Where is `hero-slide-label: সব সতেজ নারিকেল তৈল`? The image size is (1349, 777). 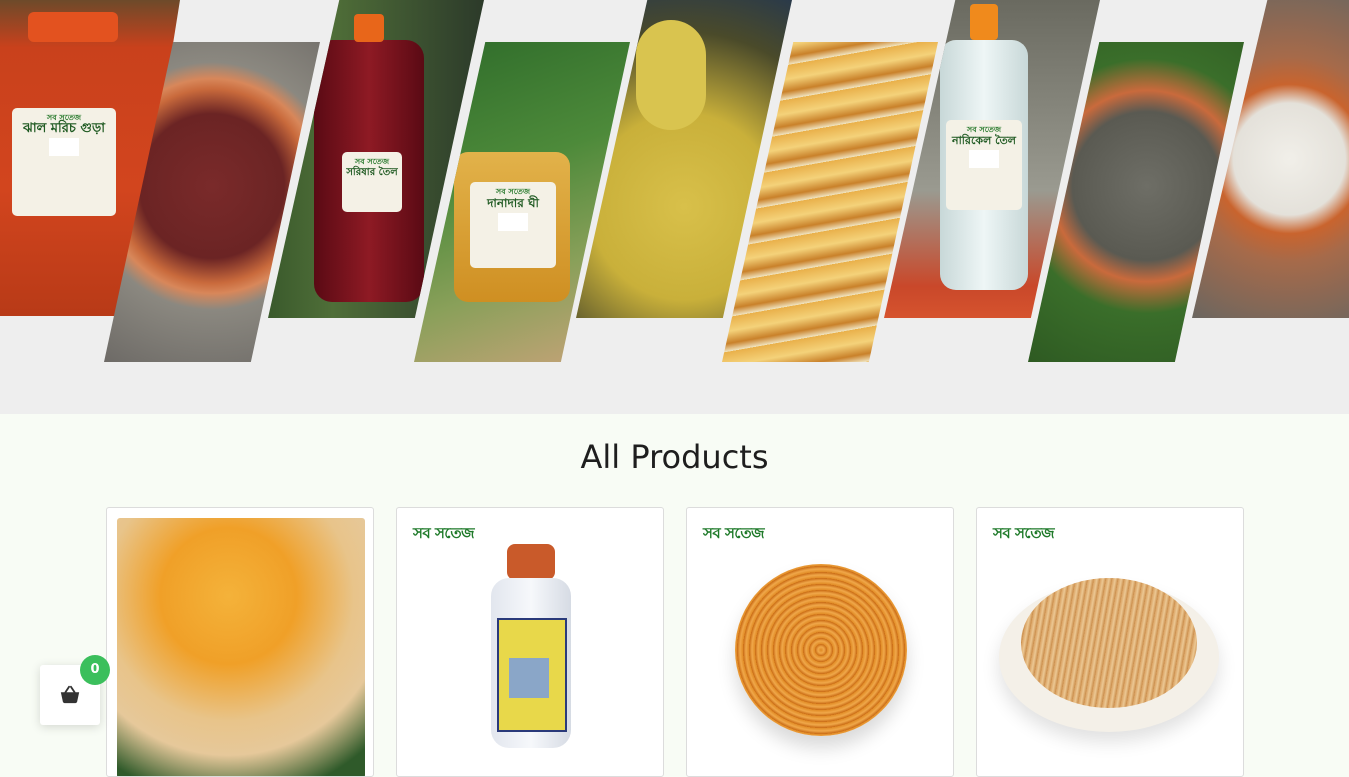
hero-slide-label: সব সতেজ নারিকেল তৈল is located at coordinates (984, 165).